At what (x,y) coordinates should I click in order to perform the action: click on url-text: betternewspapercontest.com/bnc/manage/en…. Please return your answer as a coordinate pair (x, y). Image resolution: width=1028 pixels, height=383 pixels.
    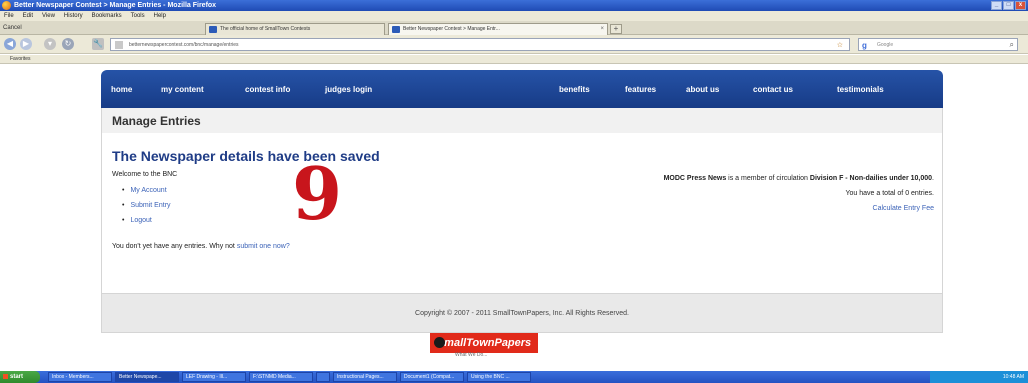
    Looking at the image, I should click on (184, 45).